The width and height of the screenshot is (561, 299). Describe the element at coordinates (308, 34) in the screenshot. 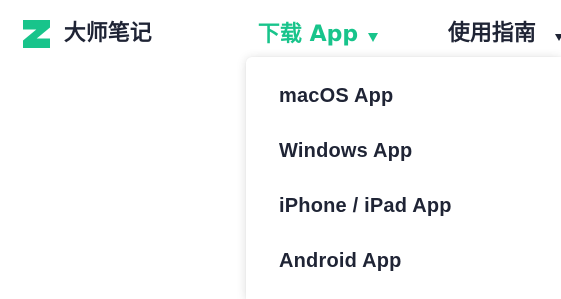

I see `nav-download-app-label: 下载 App` at that location.